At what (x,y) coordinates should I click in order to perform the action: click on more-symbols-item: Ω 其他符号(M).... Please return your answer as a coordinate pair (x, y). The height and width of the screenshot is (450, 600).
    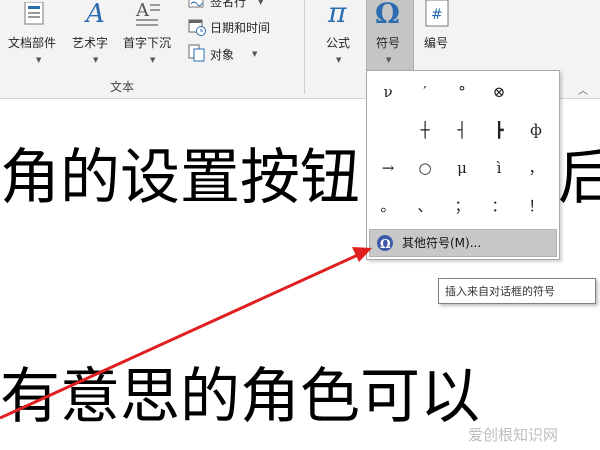
    Looking at the image, I should click on (463, 243).